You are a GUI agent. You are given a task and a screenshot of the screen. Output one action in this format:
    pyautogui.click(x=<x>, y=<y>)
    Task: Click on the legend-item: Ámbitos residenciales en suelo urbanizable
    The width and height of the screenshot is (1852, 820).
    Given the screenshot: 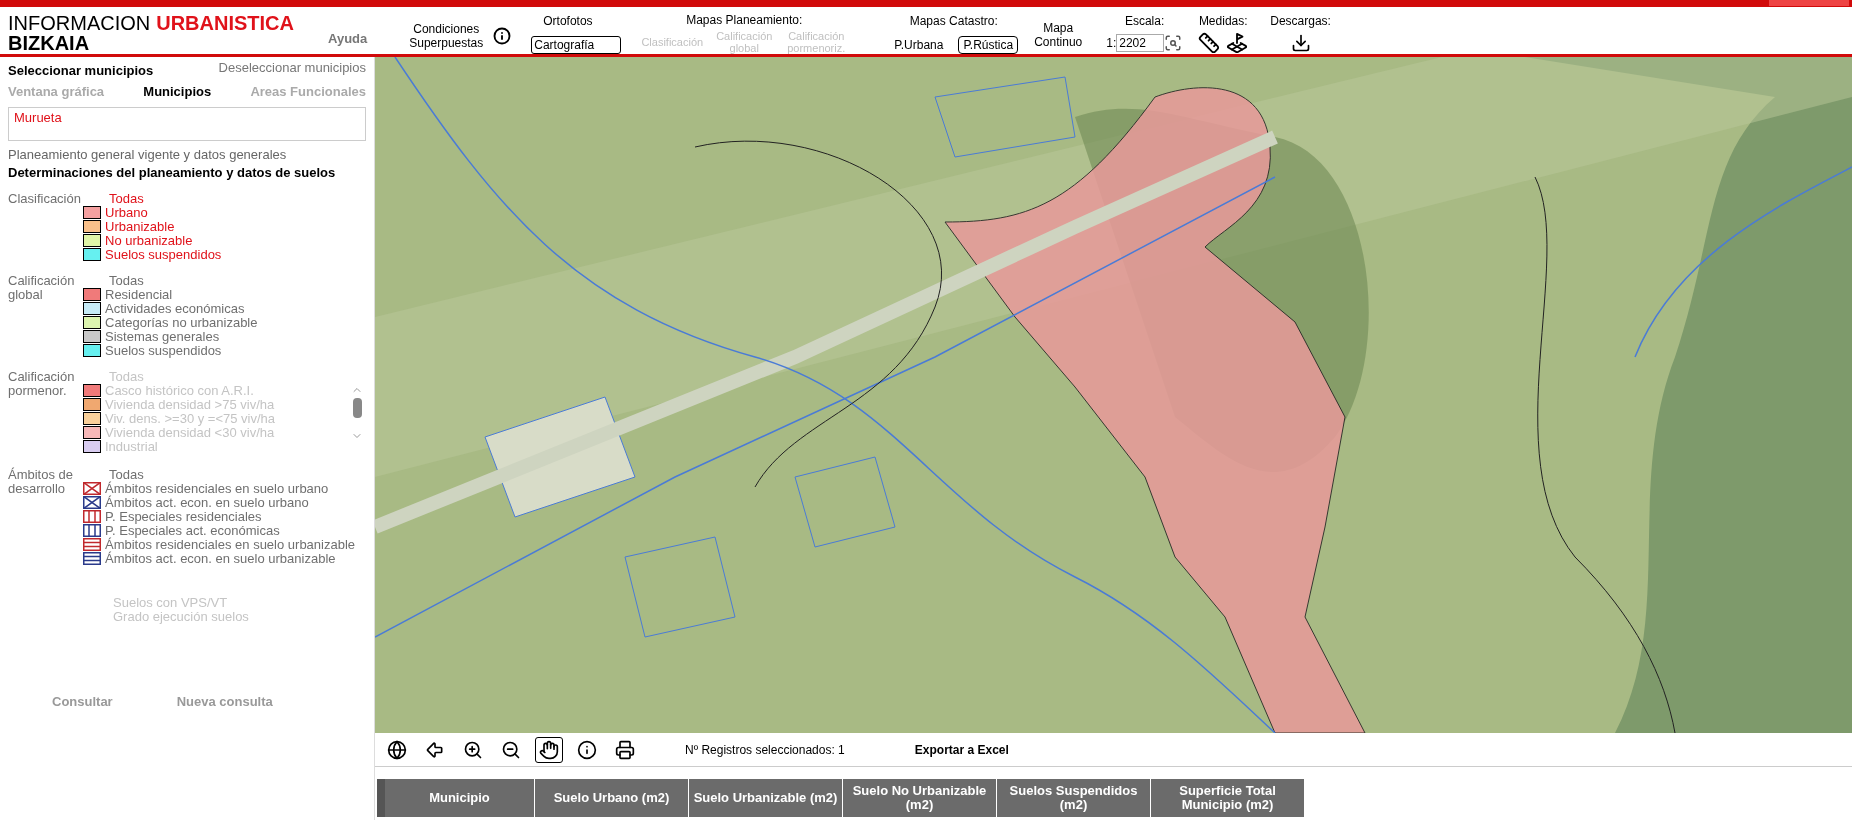 What is the action you would take?
    pyautogui.click(x=230, y=544)
    